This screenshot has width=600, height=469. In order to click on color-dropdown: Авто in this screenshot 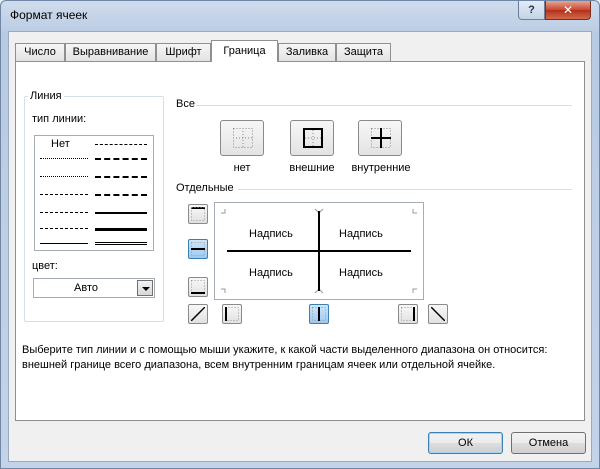, I will do `click(94, 288)`.